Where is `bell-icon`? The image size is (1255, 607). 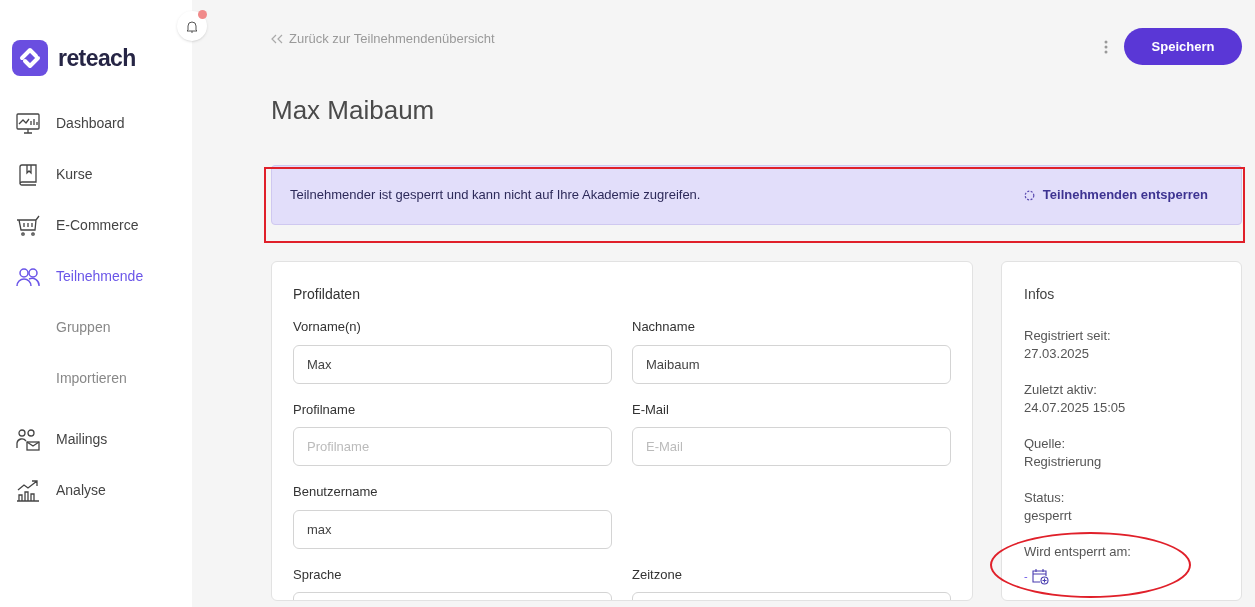 bell-icon is located at coordinates (192, 26).